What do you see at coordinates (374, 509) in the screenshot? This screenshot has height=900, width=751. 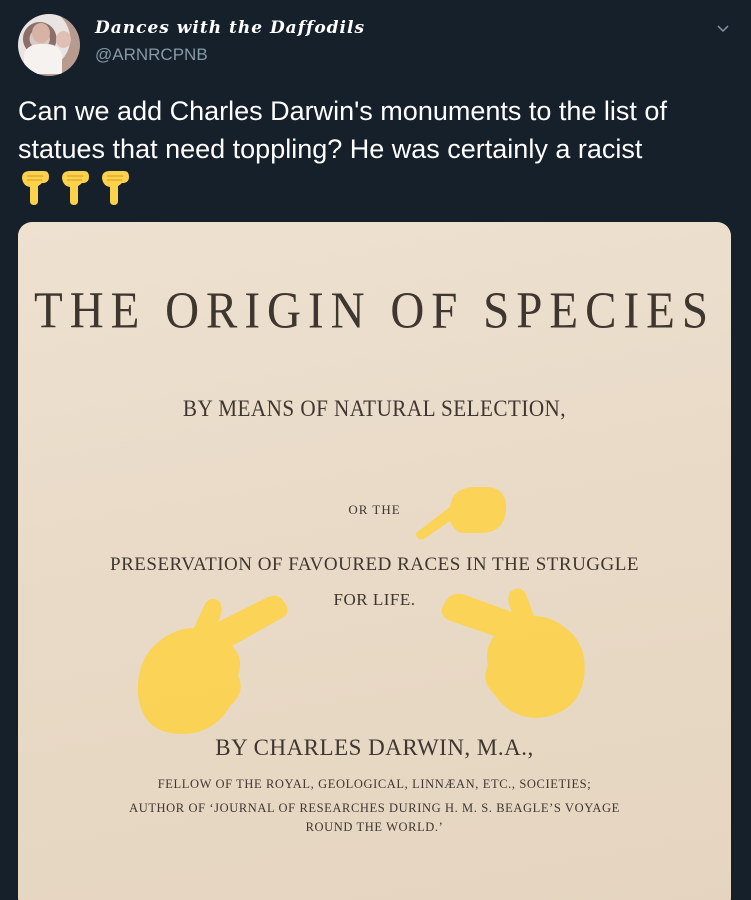 I see `book-or-the: OR THE` at bounding box center [374, 509].